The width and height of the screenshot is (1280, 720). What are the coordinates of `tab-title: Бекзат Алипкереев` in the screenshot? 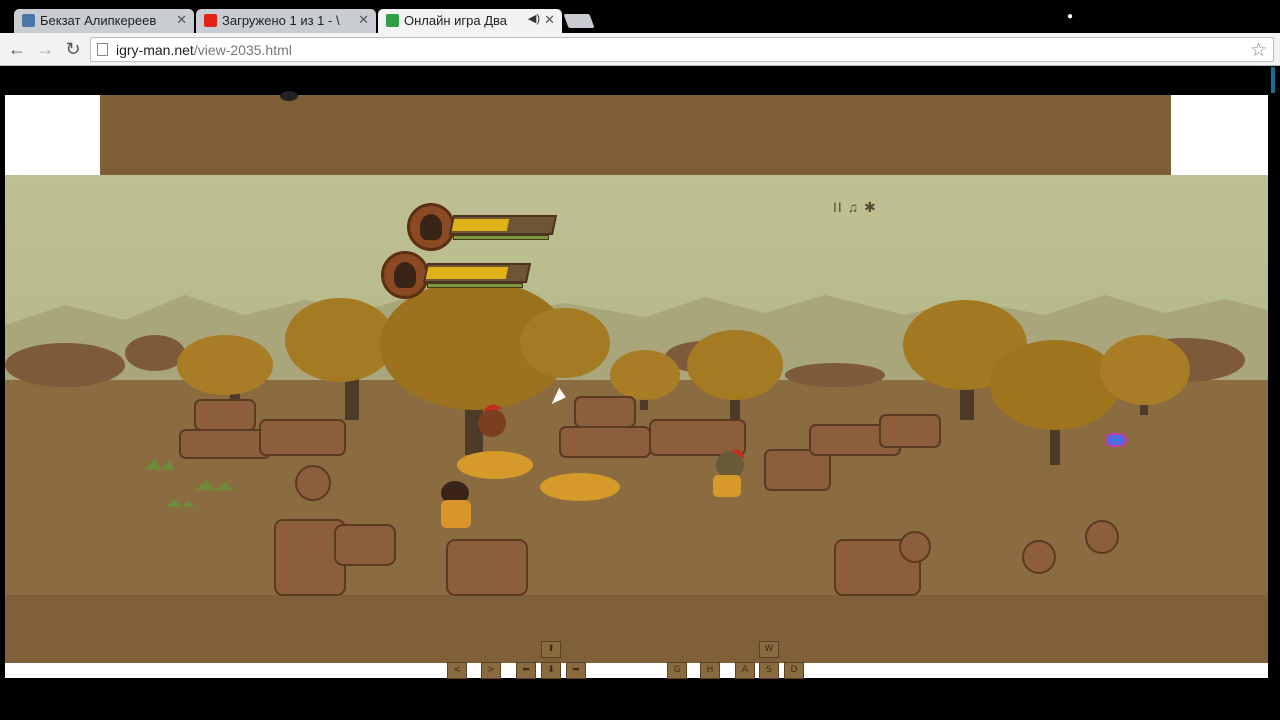 It's located at (98, 20).